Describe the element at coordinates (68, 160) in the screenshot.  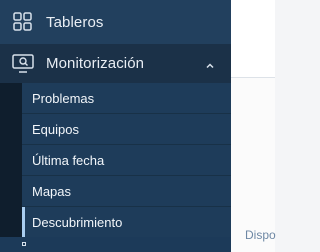
I see `sidebar-item-label: Última fecha` at that location.